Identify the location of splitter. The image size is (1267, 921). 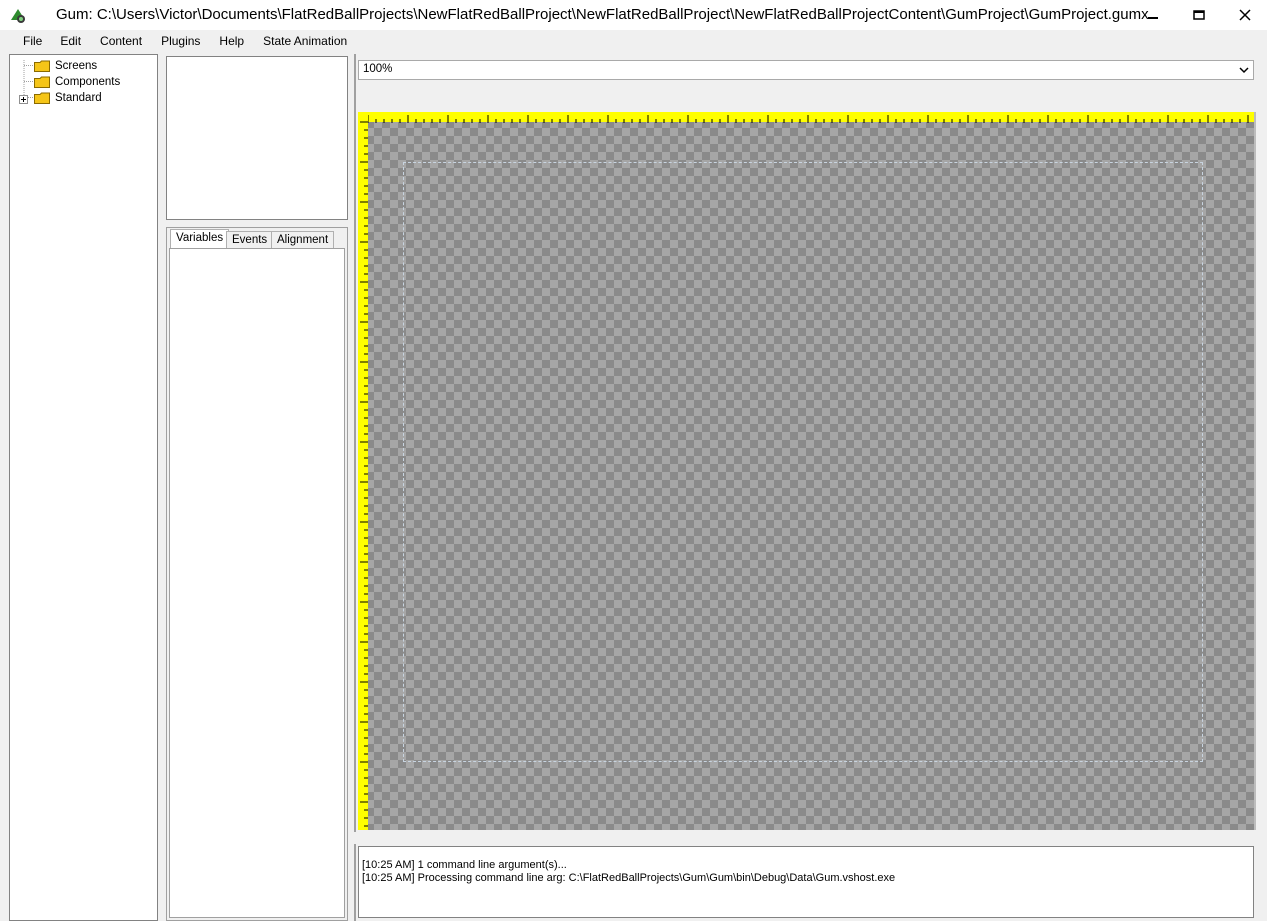
(162, 487).